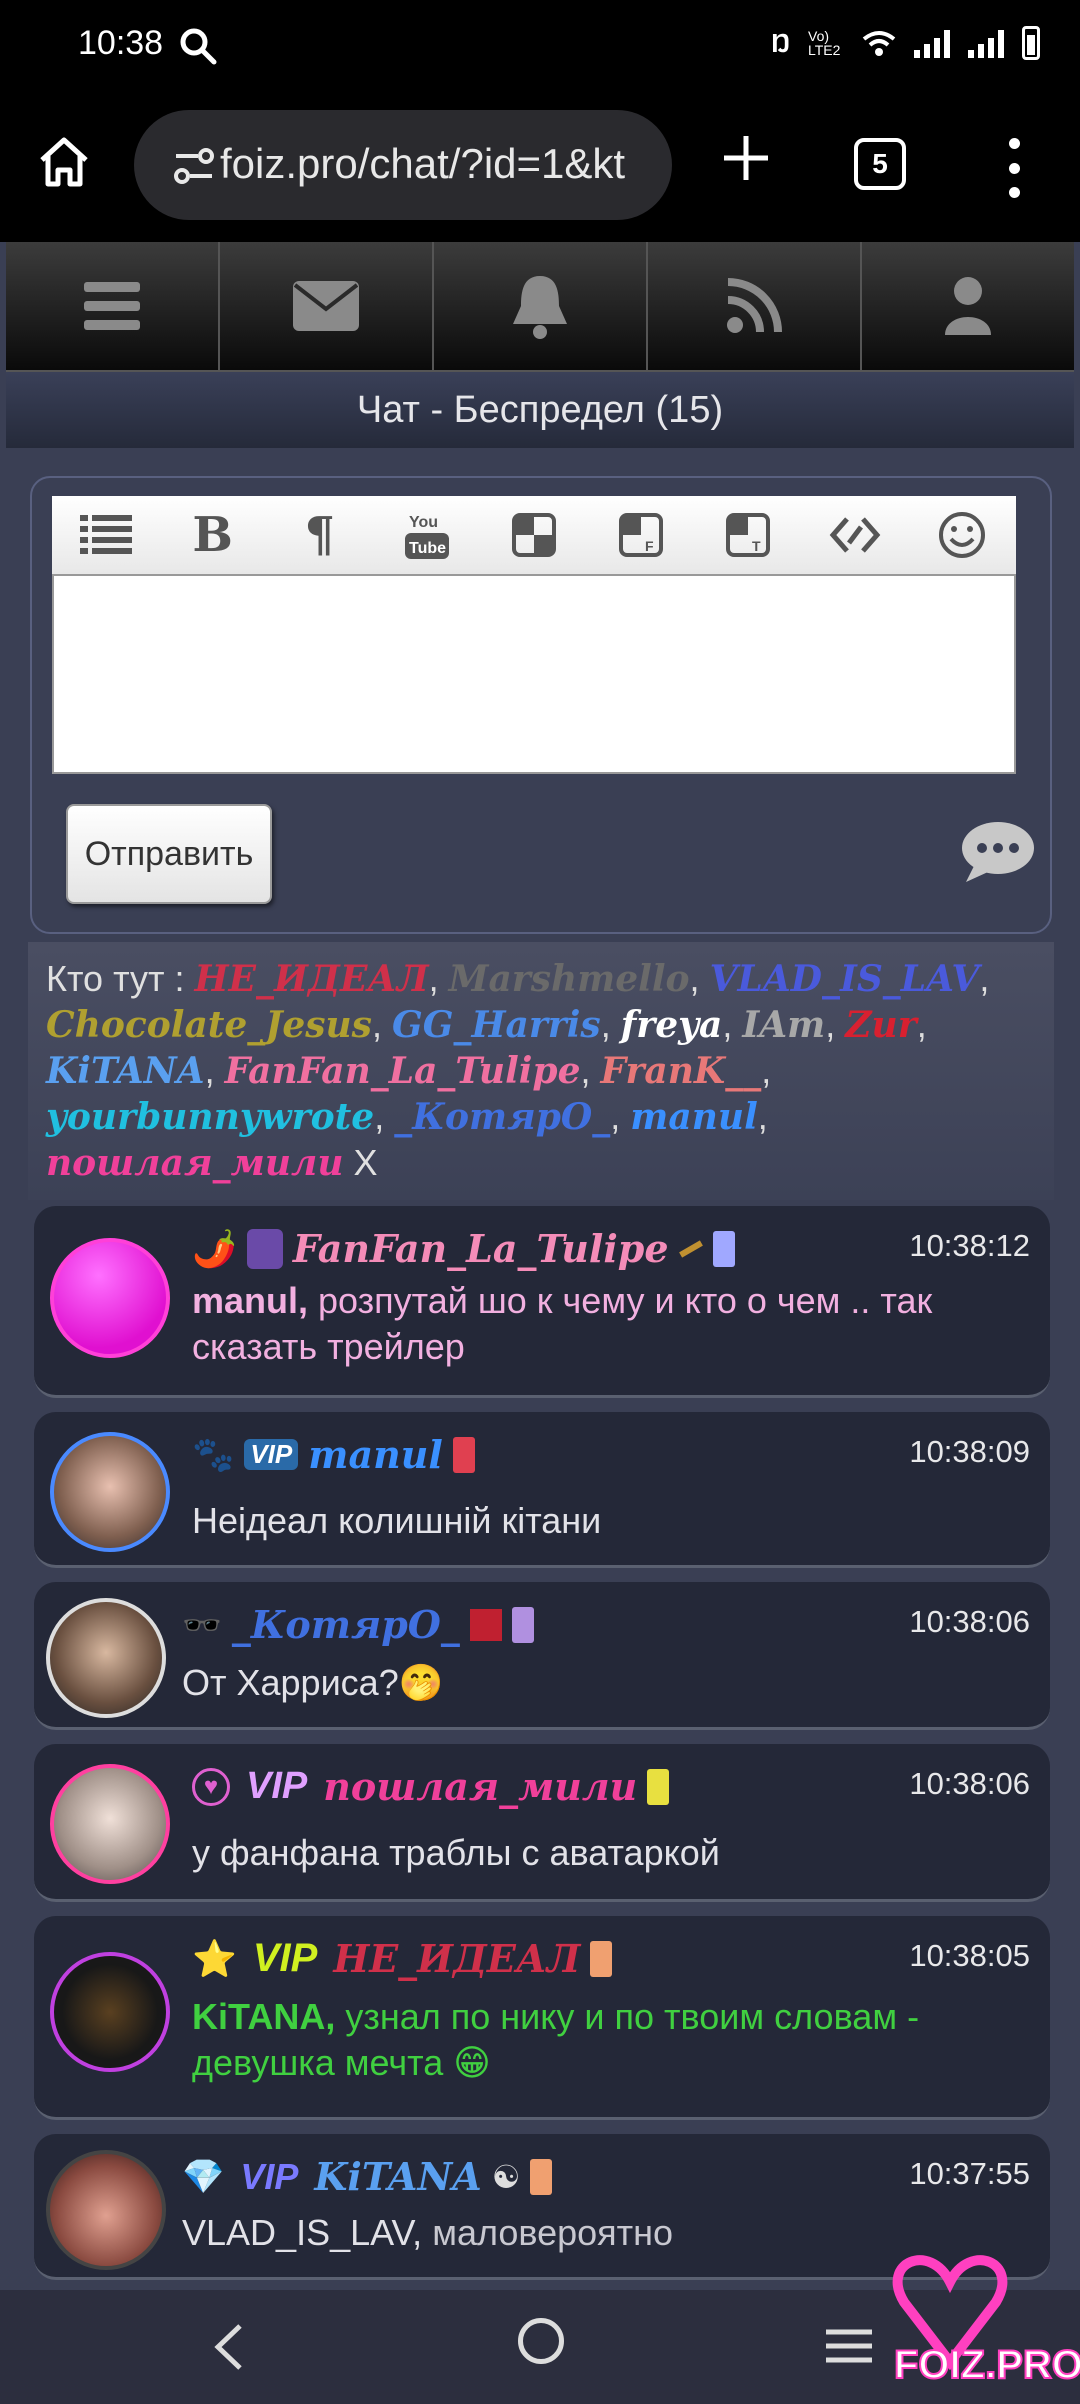 The height and width of the screenshot is (2404, 1080). Describe the element at coordinates (263, 2016) in the screenshot. I see `message-recipient: KiTANA,` at that location.